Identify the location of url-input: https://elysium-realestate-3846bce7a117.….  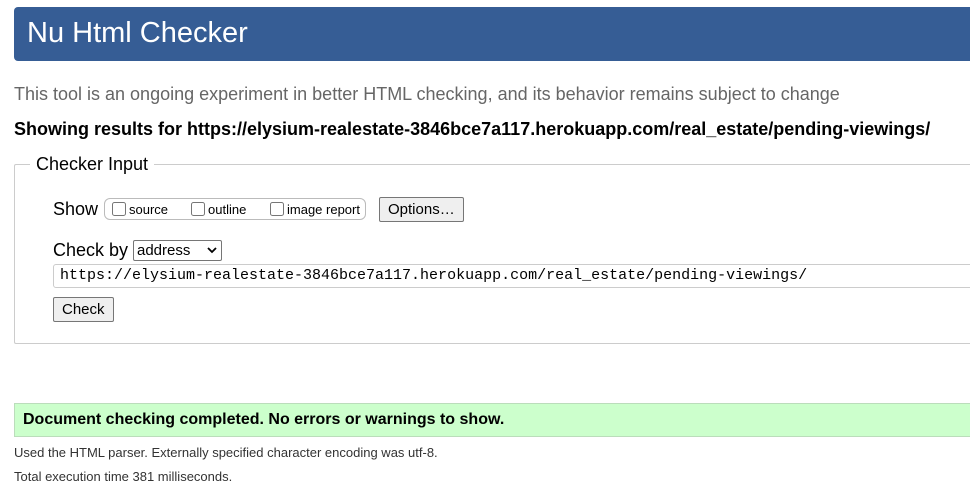
(511, 276).